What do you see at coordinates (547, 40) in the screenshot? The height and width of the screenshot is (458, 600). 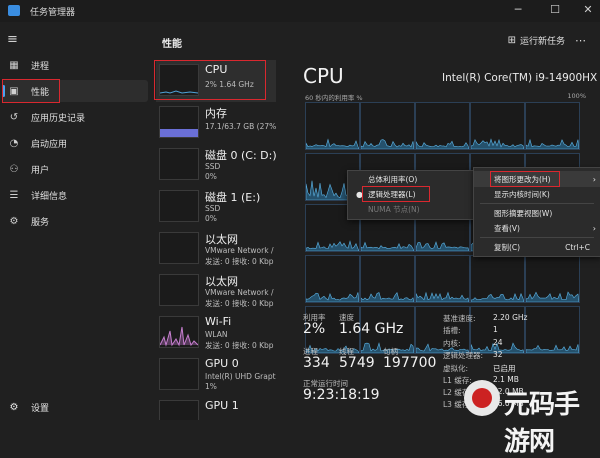 I see `run-new-task-button: ⊞ 运行新任务 ⋯` at bounding box center [547, 40].